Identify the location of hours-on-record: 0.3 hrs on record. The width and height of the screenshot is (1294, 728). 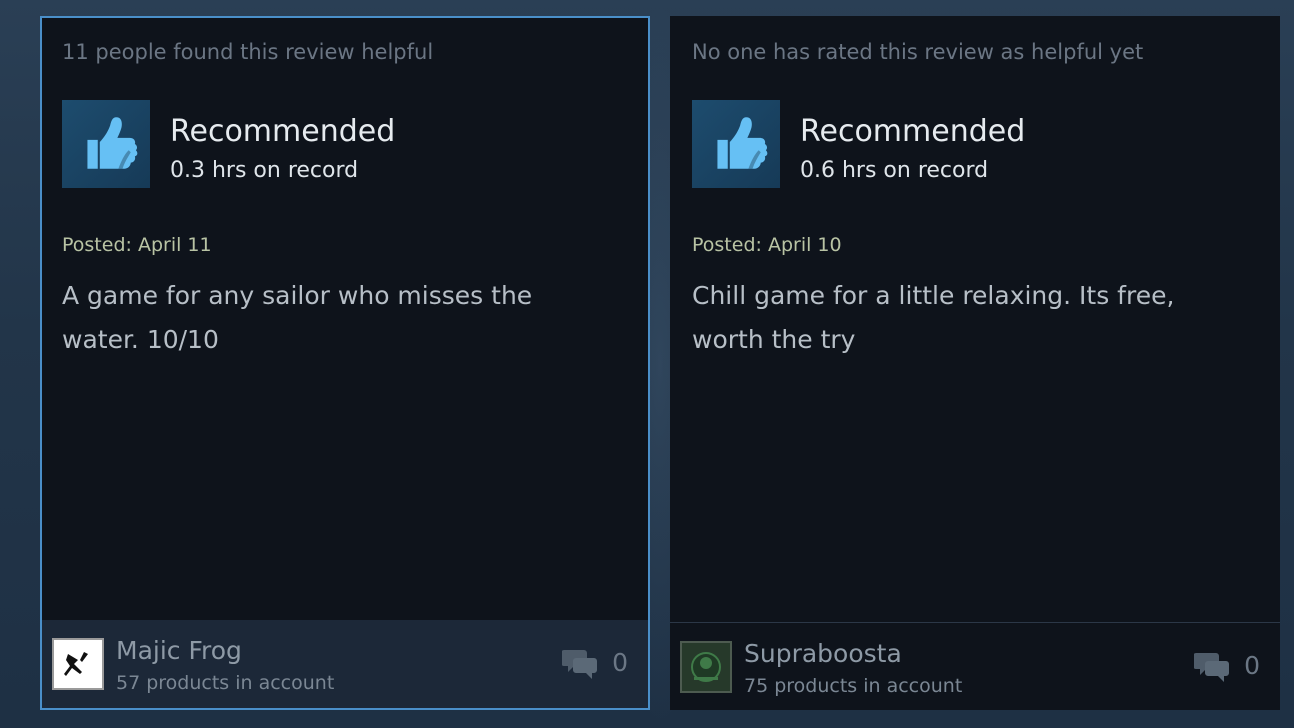
(264, 170).